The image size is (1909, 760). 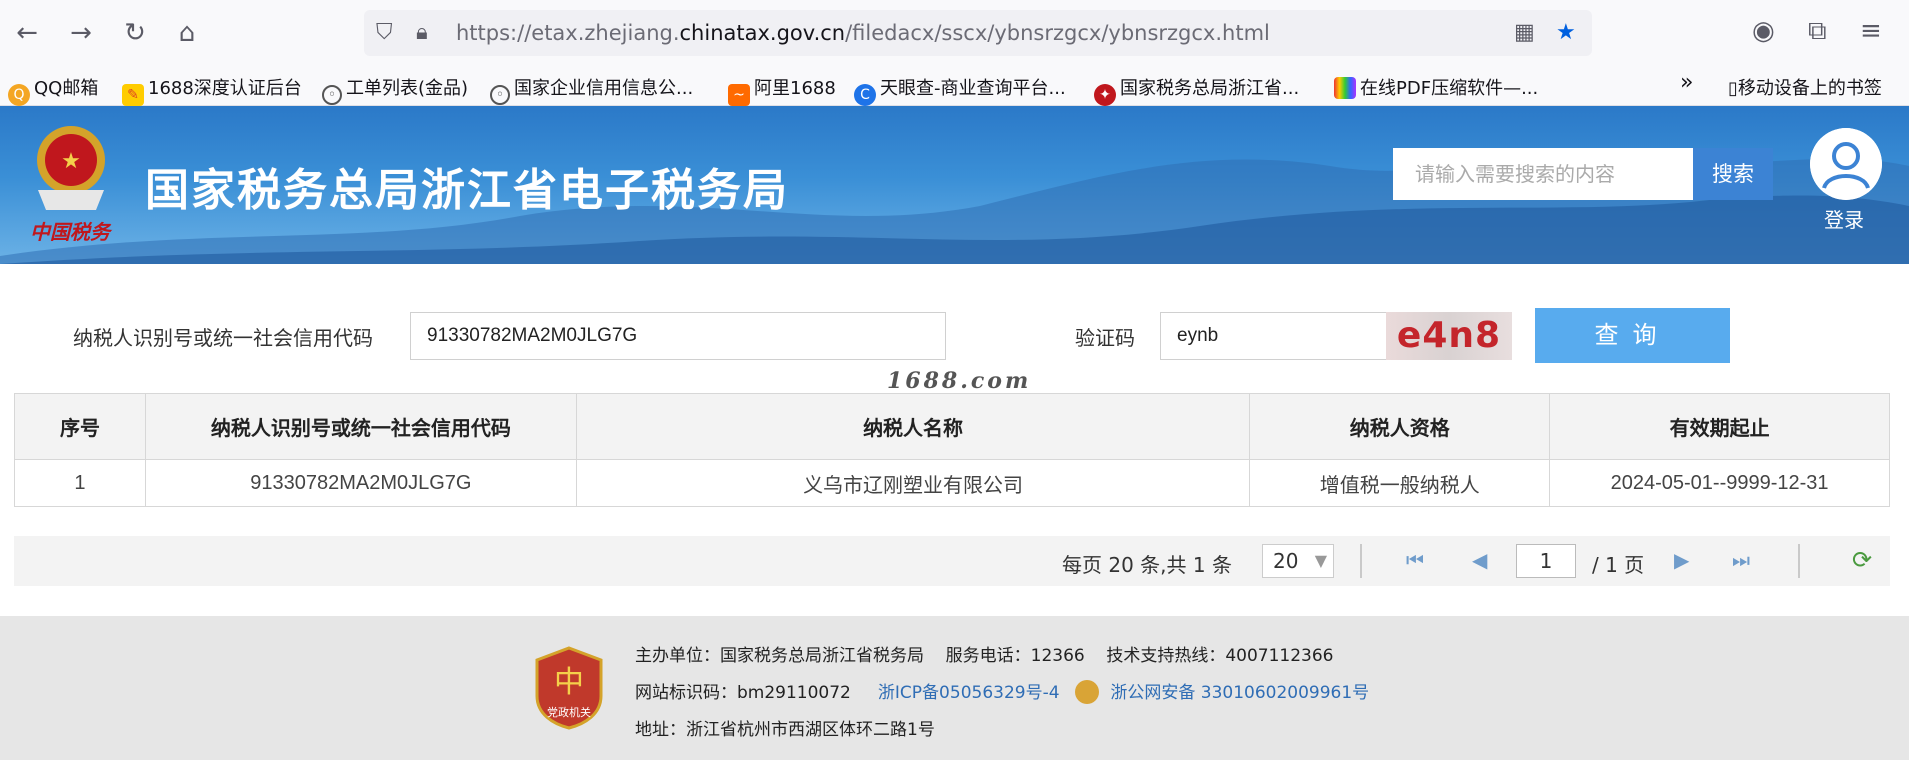 What do you see at coordinates (1846, 164) in the screenshot?
I see `user-avatar-icon` at bounding box center [1846, 164].